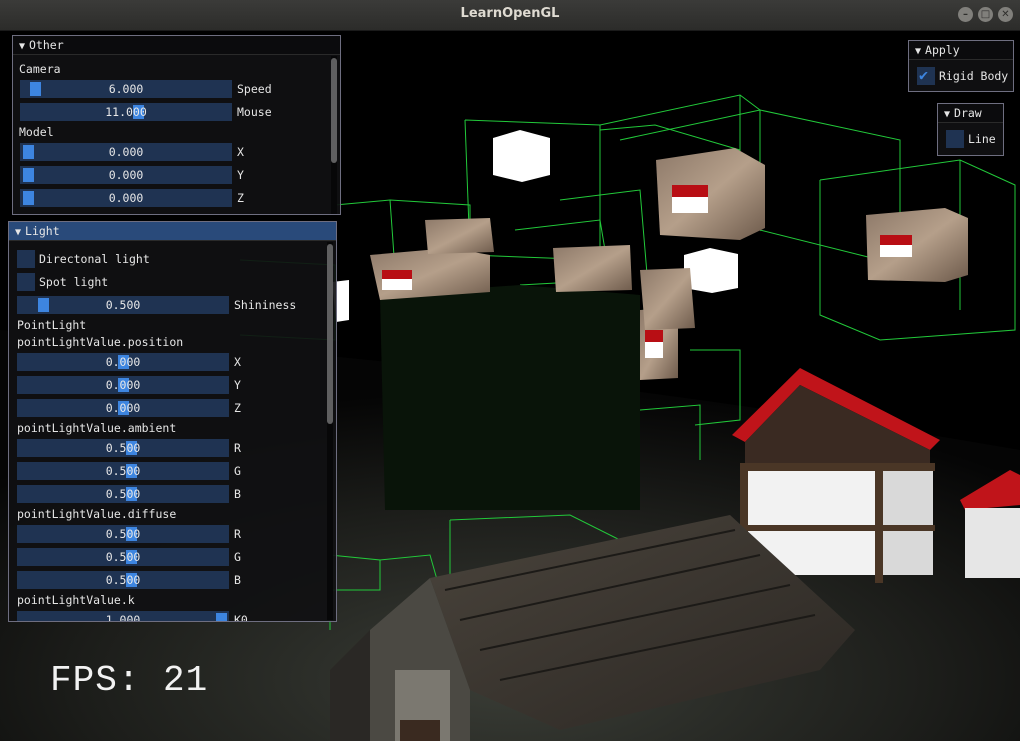 This screenshot has width=1020, height=741. I want to click on k0-value: 1.000, so click(123, 617).